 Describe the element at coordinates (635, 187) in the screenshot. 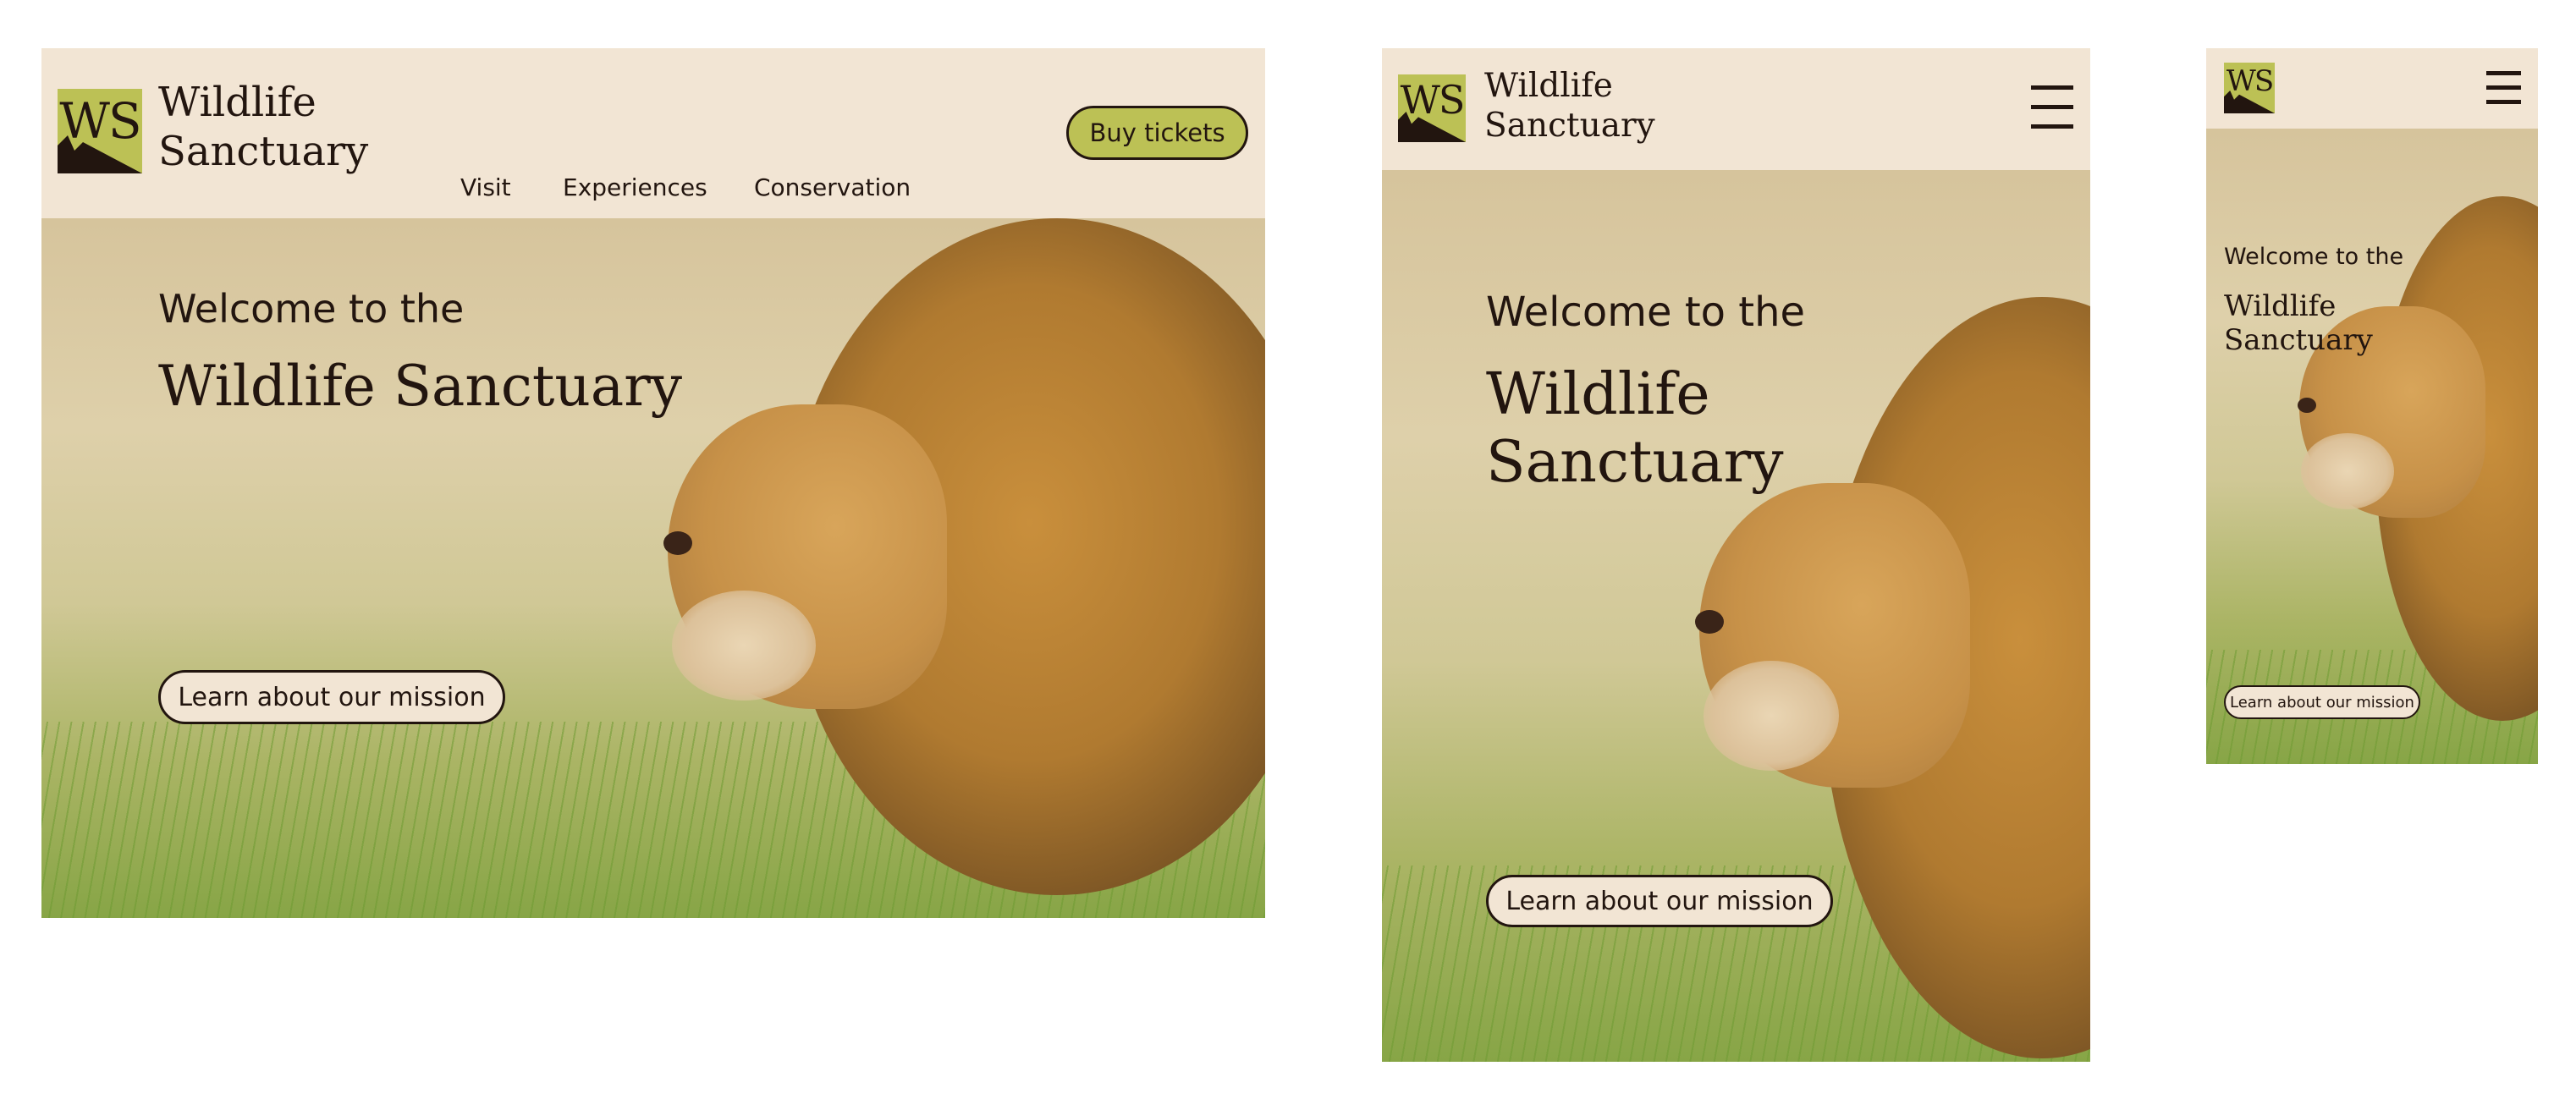

I see `nav-experiences: Experiences` at that location.